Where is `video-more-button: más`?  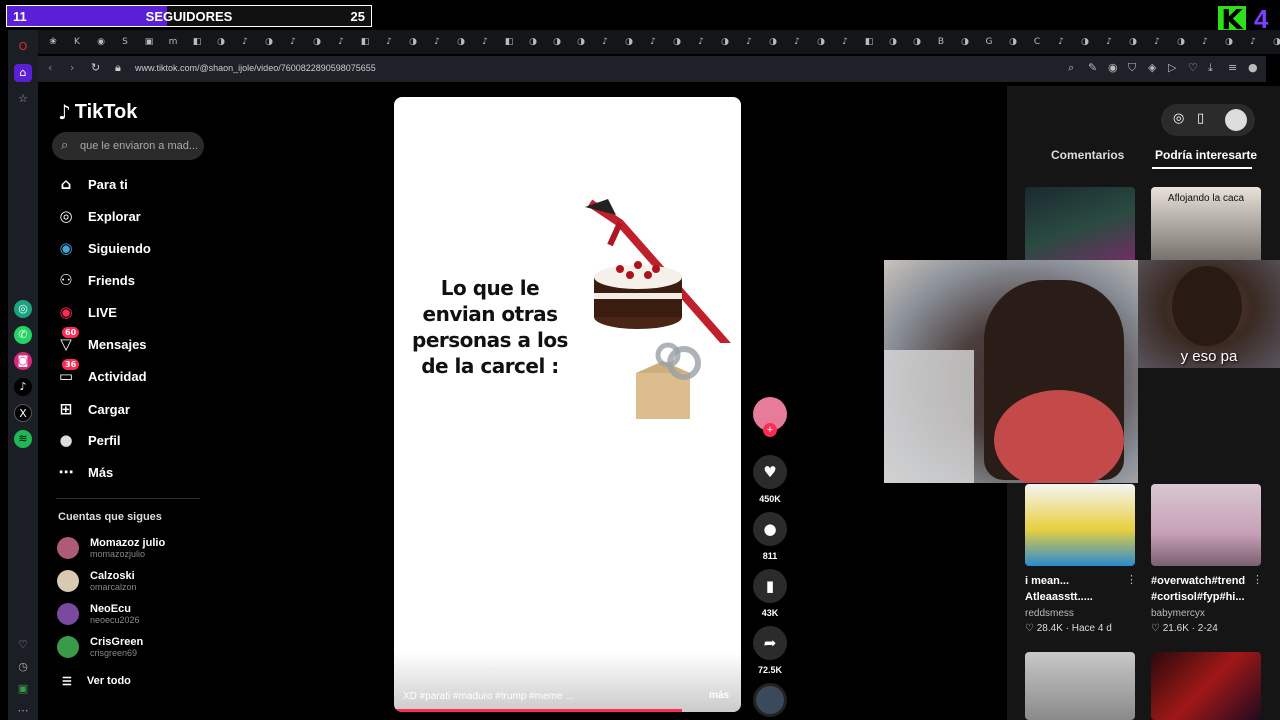 video-more-button: más is located at coordinates (719, 695).